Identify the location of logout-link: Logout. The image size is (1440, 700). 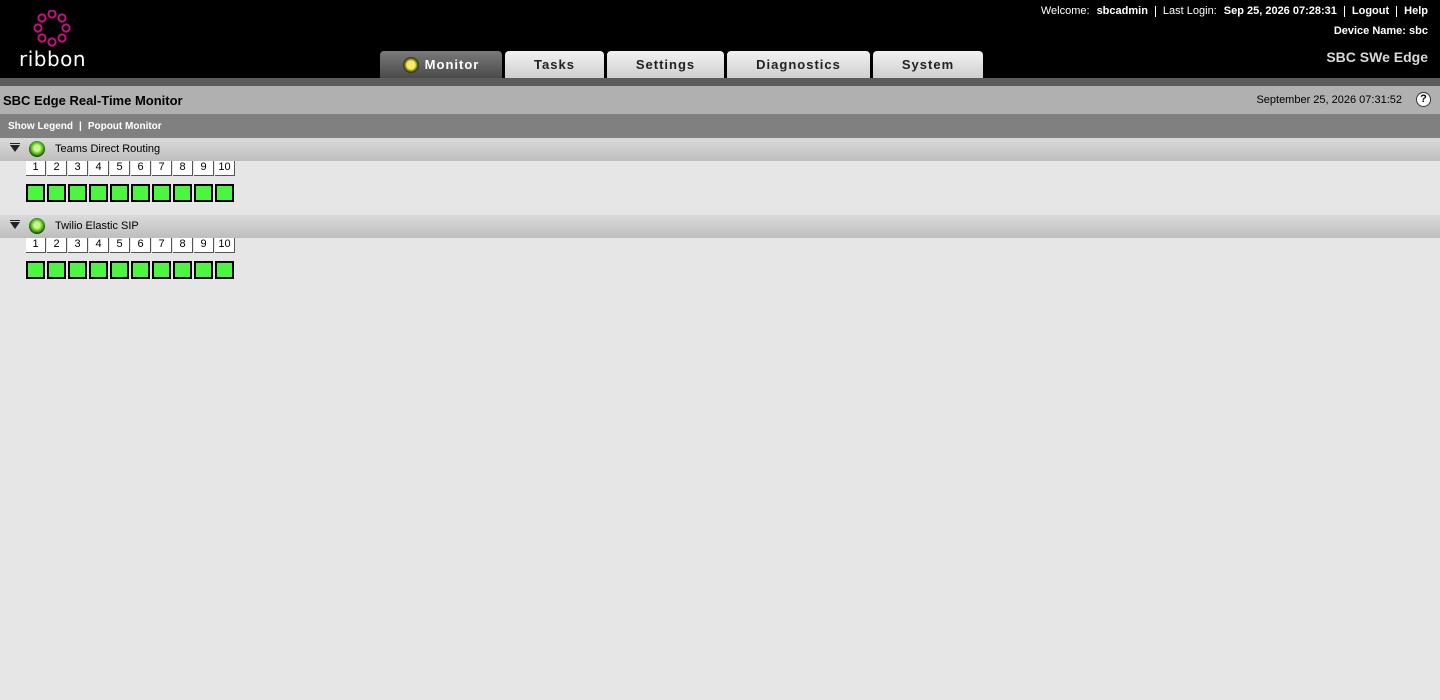
(1370, 11).